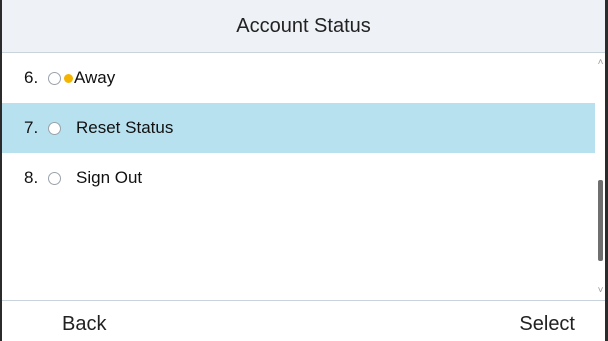  I want to click on scrollbar: ˄ ˅, so click(600, 176).